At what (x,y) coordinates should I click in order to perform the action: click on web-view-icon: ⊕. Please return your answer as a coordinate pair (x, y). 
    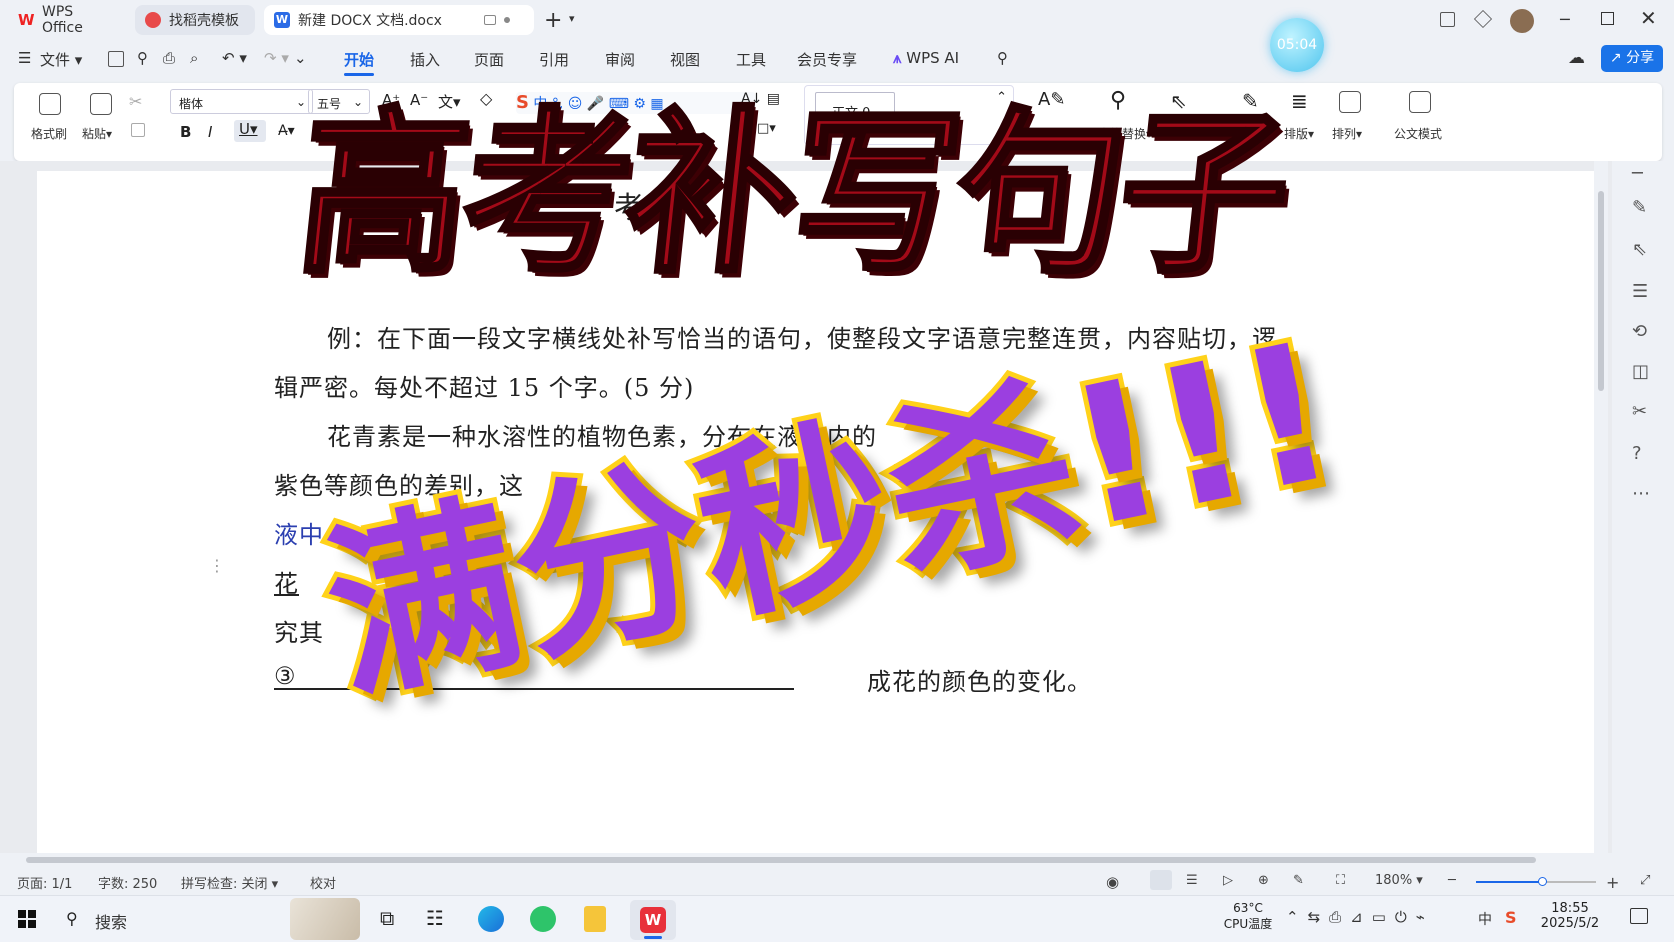
    Looking at the image, I should click on (1263, 880).